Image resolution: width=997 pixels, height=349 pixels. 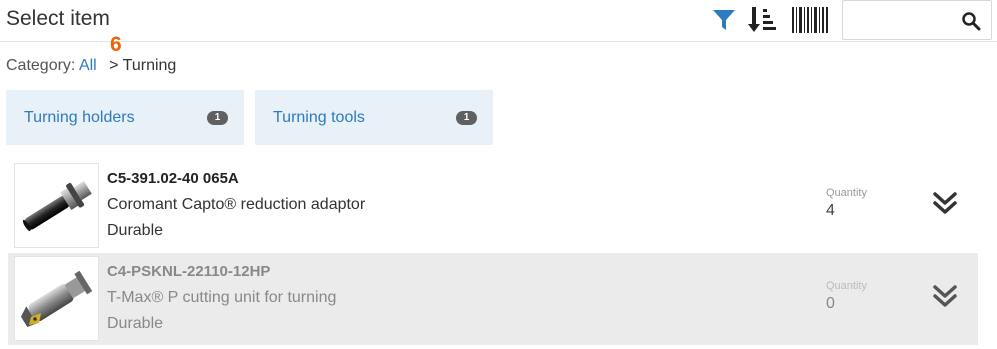 What do you see at coordinates (88, 65) in the screenshot?
I see `breadcrumb-link-all: All` at bounding box center [88, 65].